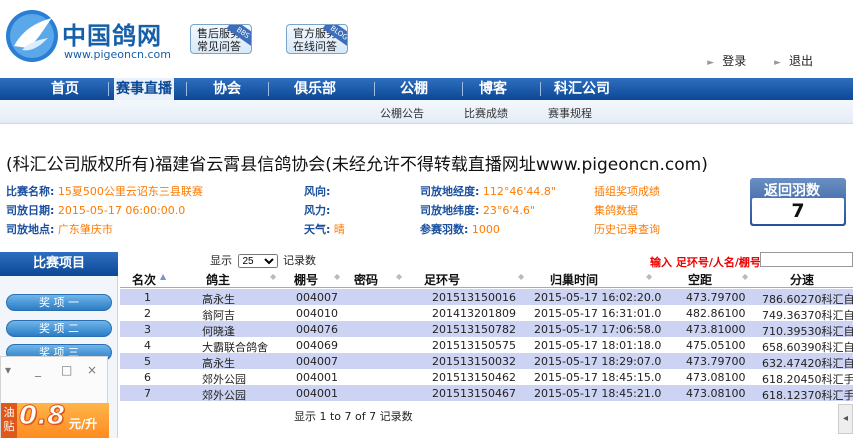  I want to click on site-url: www.pigeoncn.com, so click(117, 54).